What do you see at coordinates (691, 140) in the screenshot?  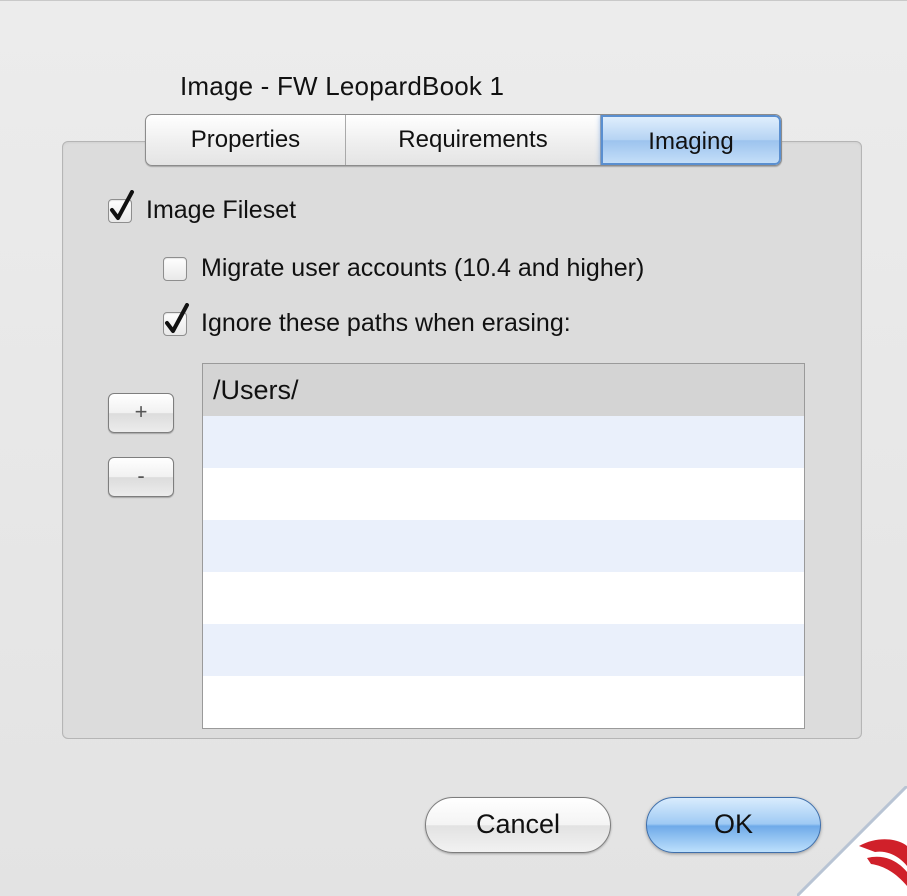 I see `tab-imaging: Imaging` at bounding box center [691, 140].